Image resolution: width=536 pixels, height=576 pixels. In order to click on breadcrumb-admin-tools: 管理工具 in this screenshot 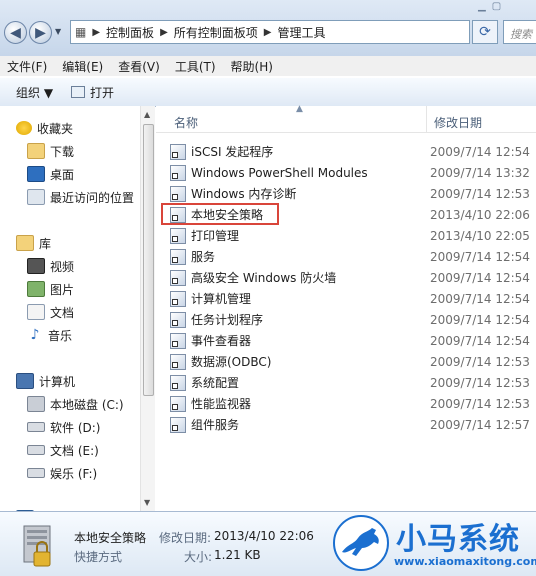, I will do `click(301, 32)`.